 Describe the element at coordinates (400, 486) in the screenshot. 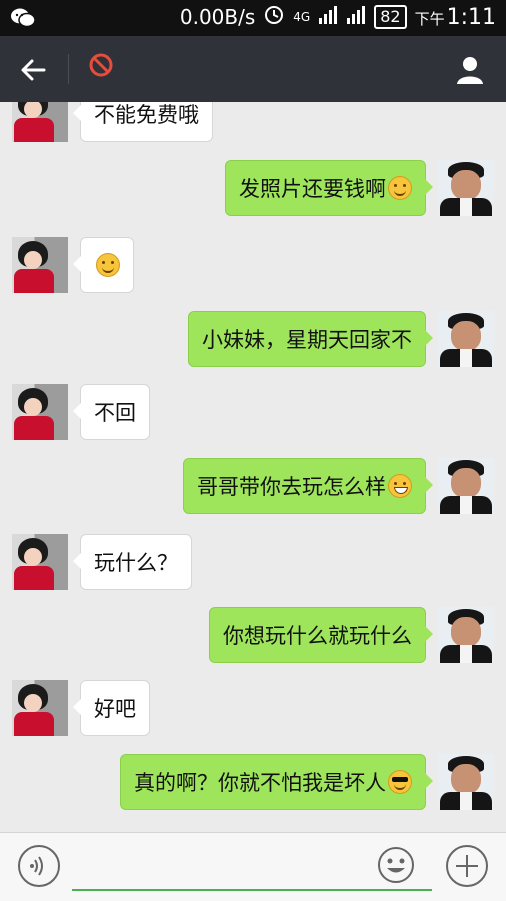

I see `grin-emoji-icon` at that location.